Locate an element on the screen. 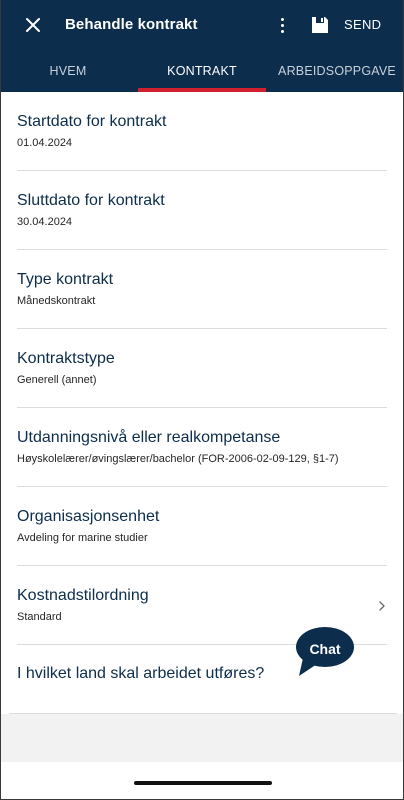 The image size is (404, 800). field-value: Generell (annet) is located at coordinates (57, 380).